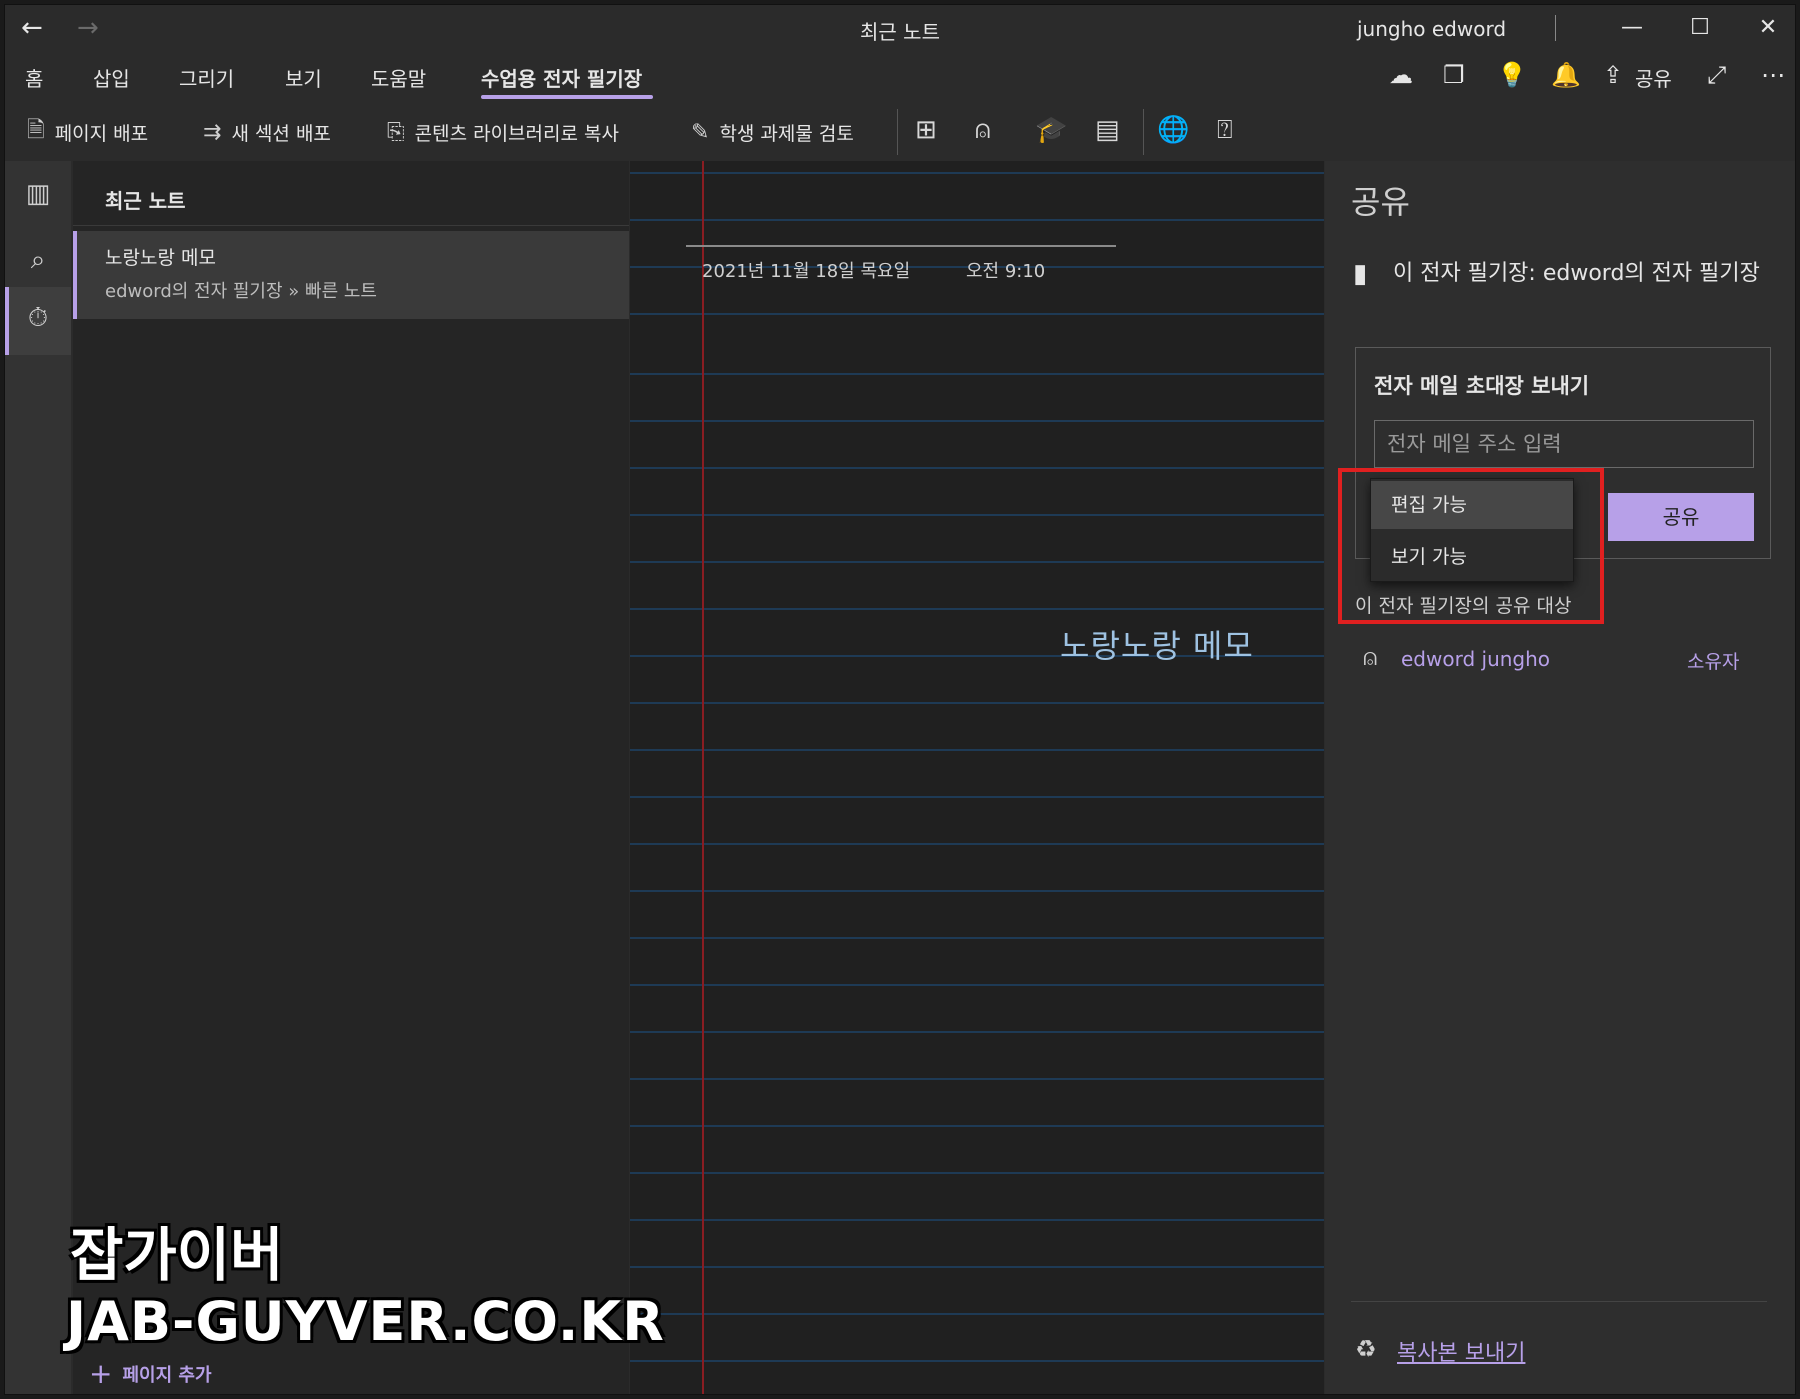 This screenshot has width=1800, height=1399. Describe the element at coordinates (1360, 274) in the screenshot. I see `notebook-icon: ▮` at that location.